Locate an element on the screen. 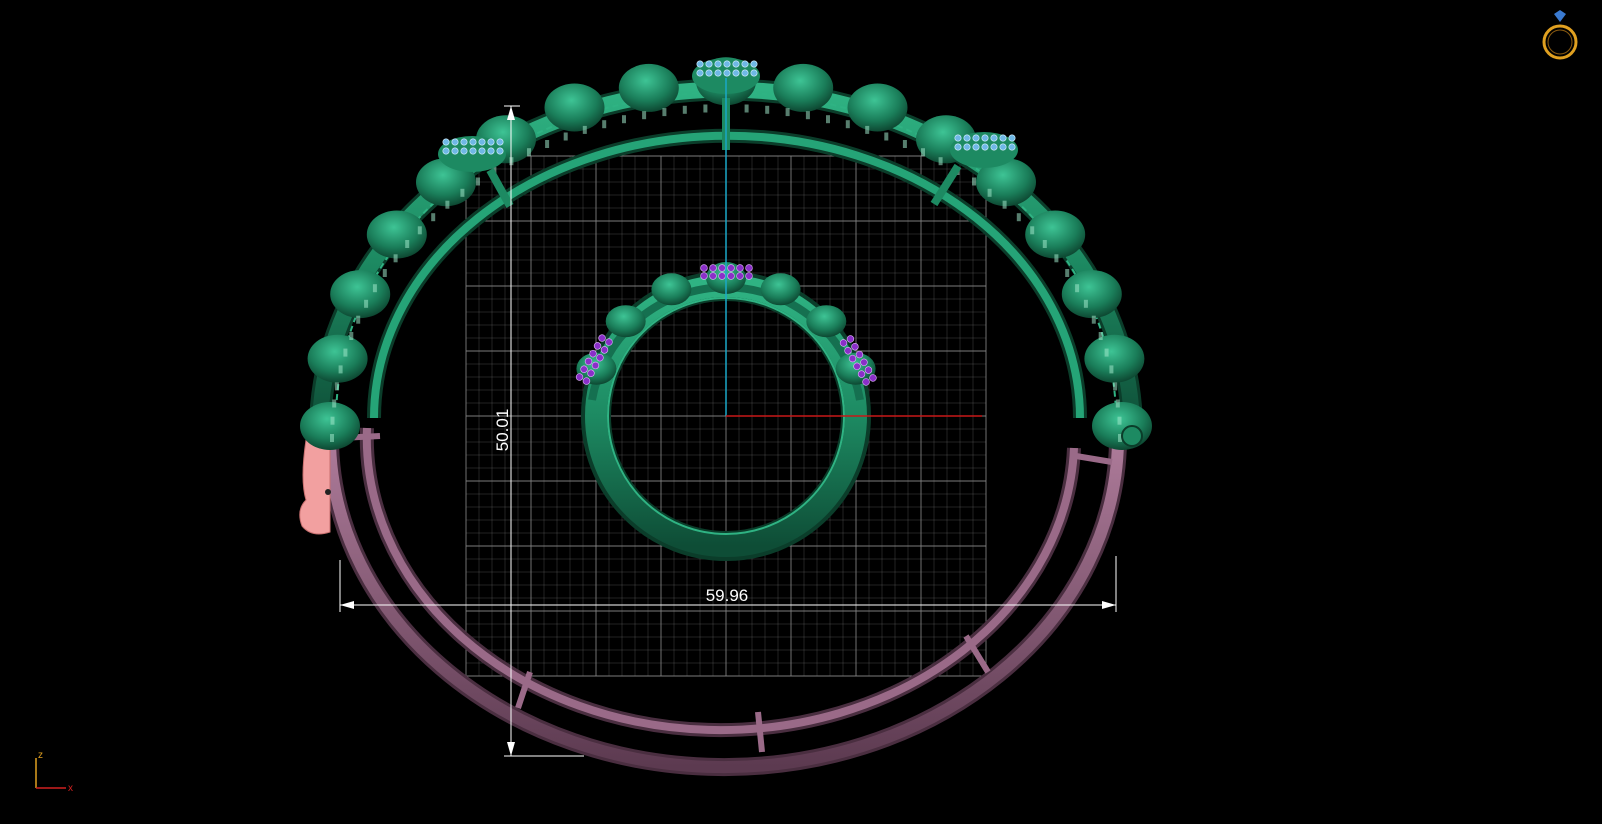 This screenshot has height=824, width=1602. hinge-clasp is located at coordinates (315, 487).